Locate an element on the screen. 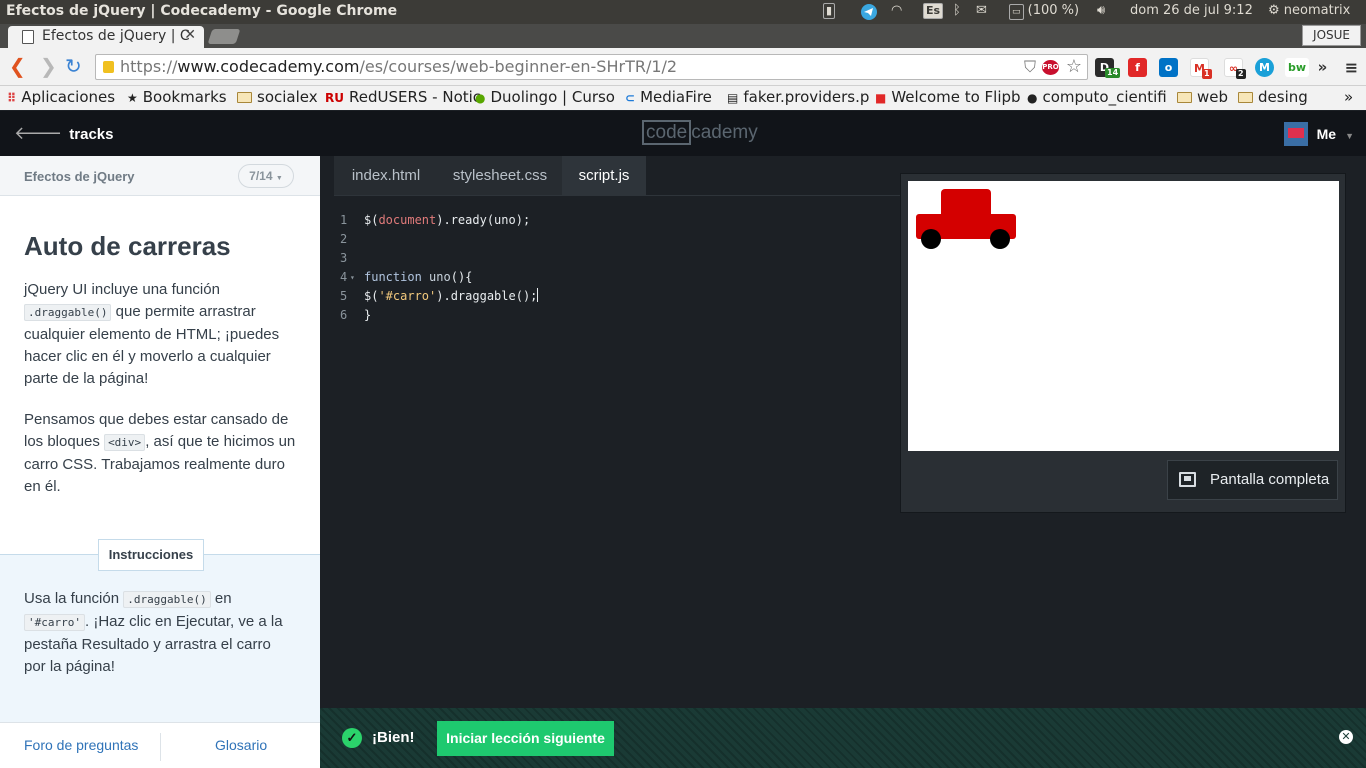  bookmarks-overflow-icon: » is located at coordinates (1348, 97).